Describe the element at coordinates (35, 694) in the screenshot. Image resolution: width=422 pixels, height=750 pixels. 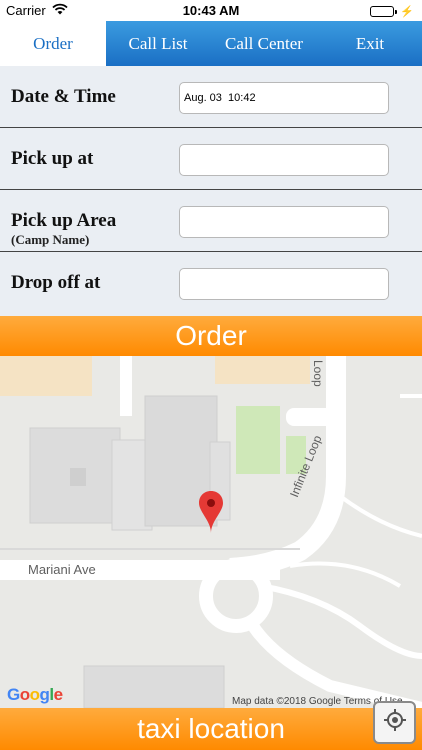
I see `google-logo: Google` at that location.